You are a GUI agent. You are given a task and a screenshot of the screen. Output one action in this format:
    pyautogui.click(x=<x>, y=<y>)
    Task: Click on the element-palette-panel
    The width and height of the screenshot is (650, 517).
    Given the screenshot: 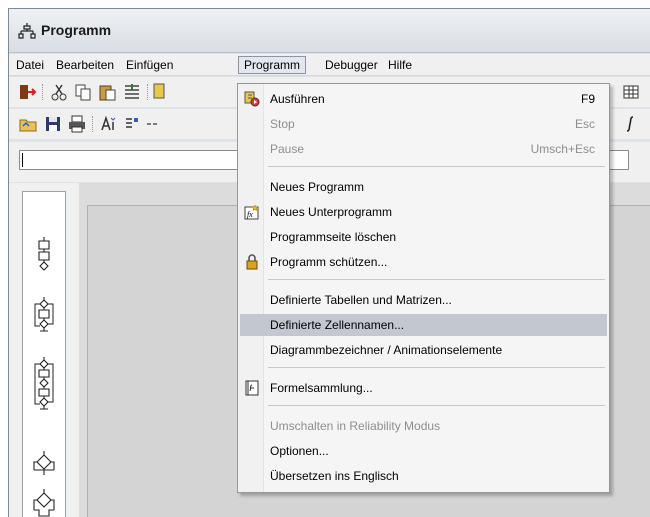 What is the action you would take?
    pyautogui.click(x=44, y=350)
    